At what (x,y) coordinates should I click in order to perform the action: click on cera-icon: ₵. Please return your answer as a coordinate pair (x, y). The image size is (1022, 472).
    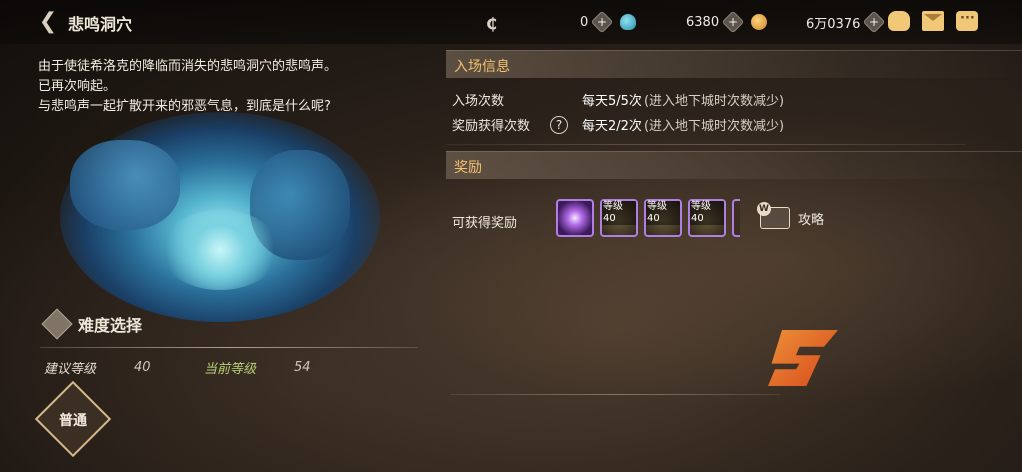
    Looking at the image, I should click on (492, 23).